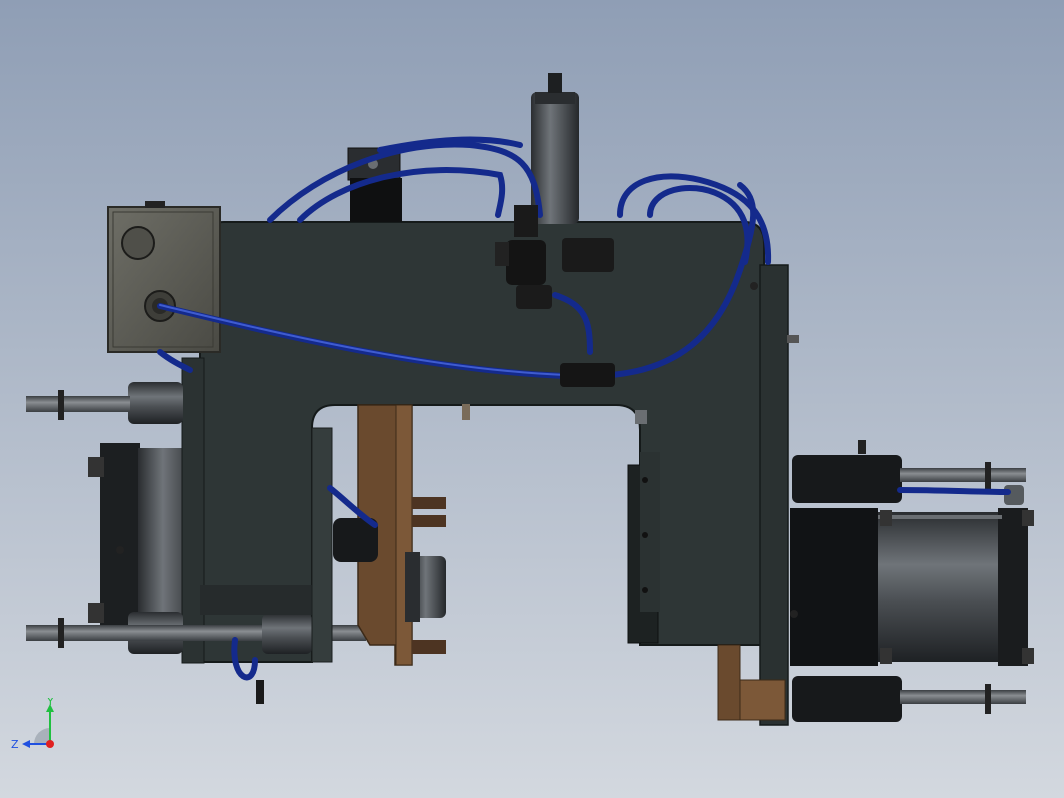 The width and height of the screenshot is (1064, 798). What do you see at coordinates (762, 700) in the screenshot?
I see `bronze-bracket-right-arm` at bounding box center [762, 700].